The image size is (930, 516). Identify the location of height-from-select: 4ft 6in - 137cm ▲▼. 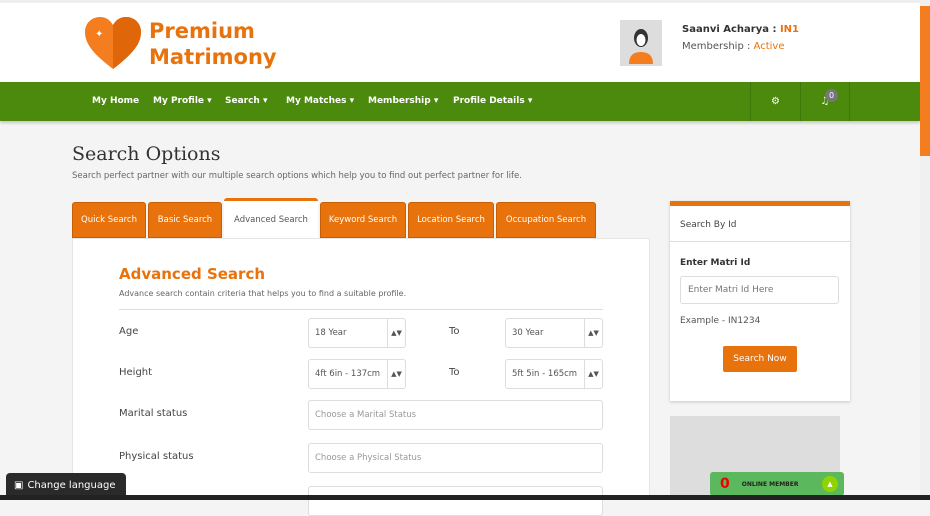
(357, 374).